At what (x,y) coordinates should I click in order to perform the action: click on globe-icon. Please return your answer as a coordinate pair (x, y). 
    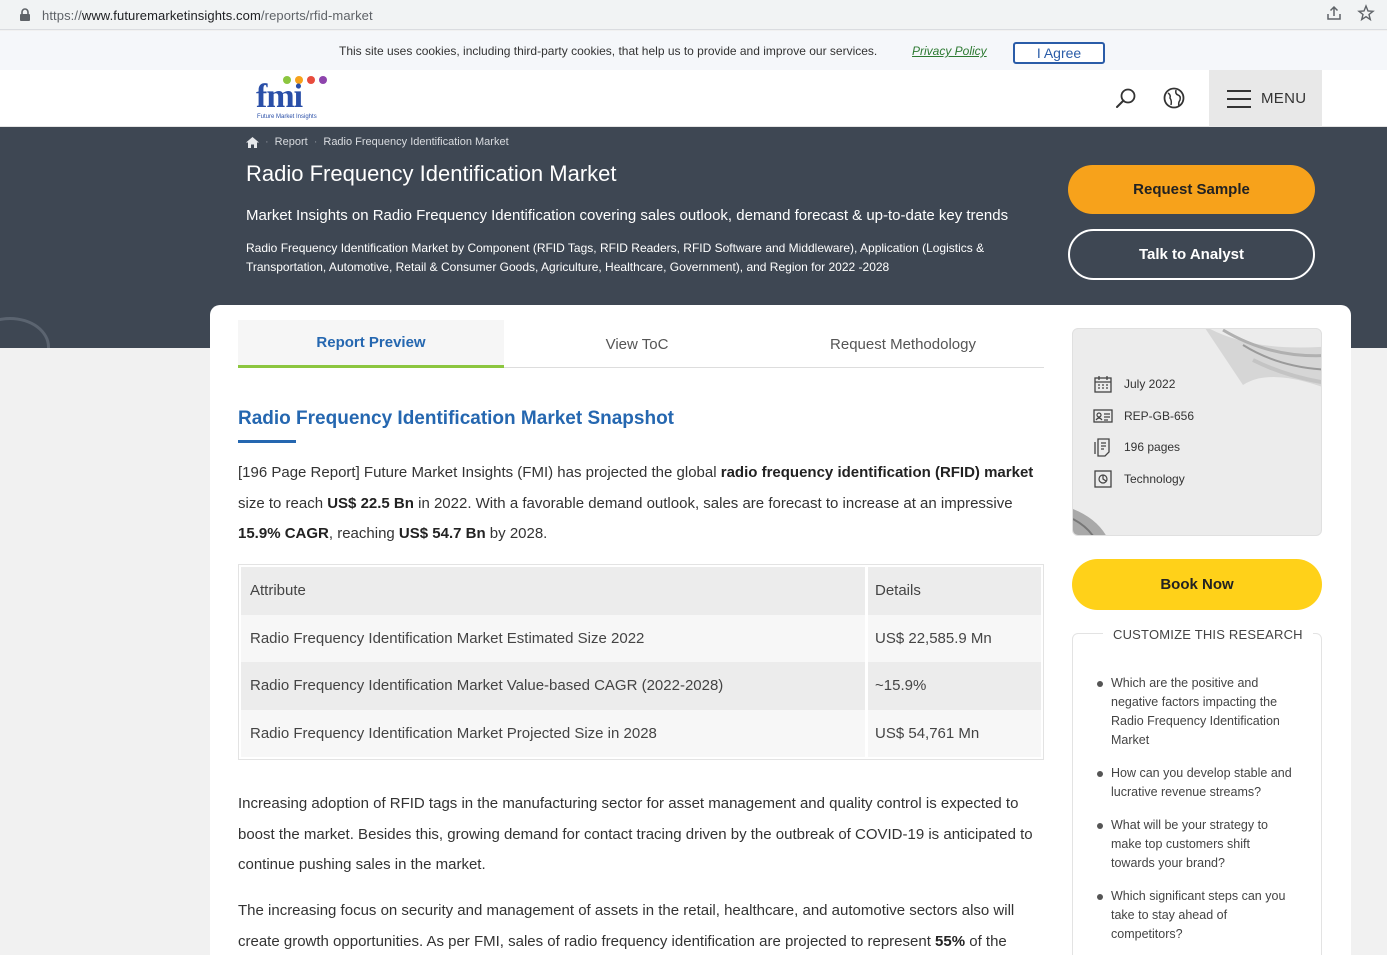
    Looking at the image, I should click on (1174, 98).